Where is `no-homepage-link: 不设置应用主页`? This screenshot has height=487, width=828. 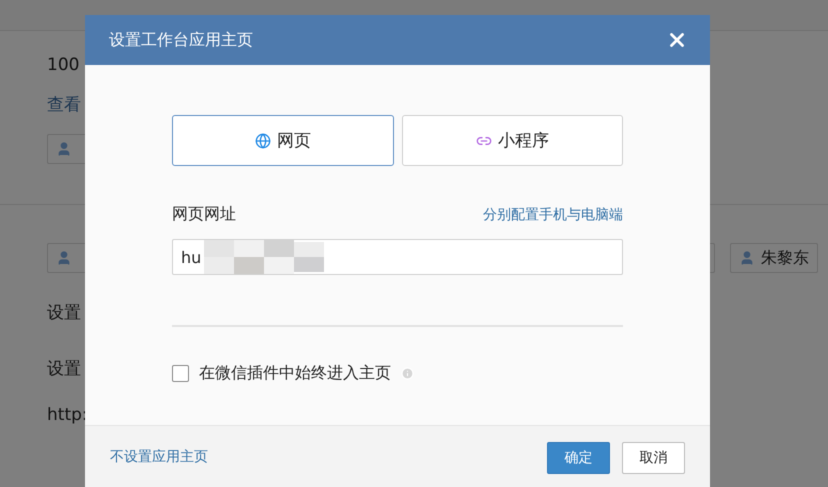 no-homepage-link: 不设置应用主页 is located at coordinates (159, 457).